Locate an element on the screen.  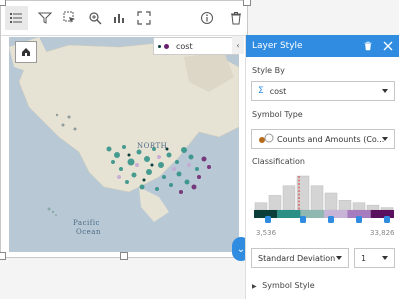
classification-count-value: 1 is located at coordinates (364, 258).